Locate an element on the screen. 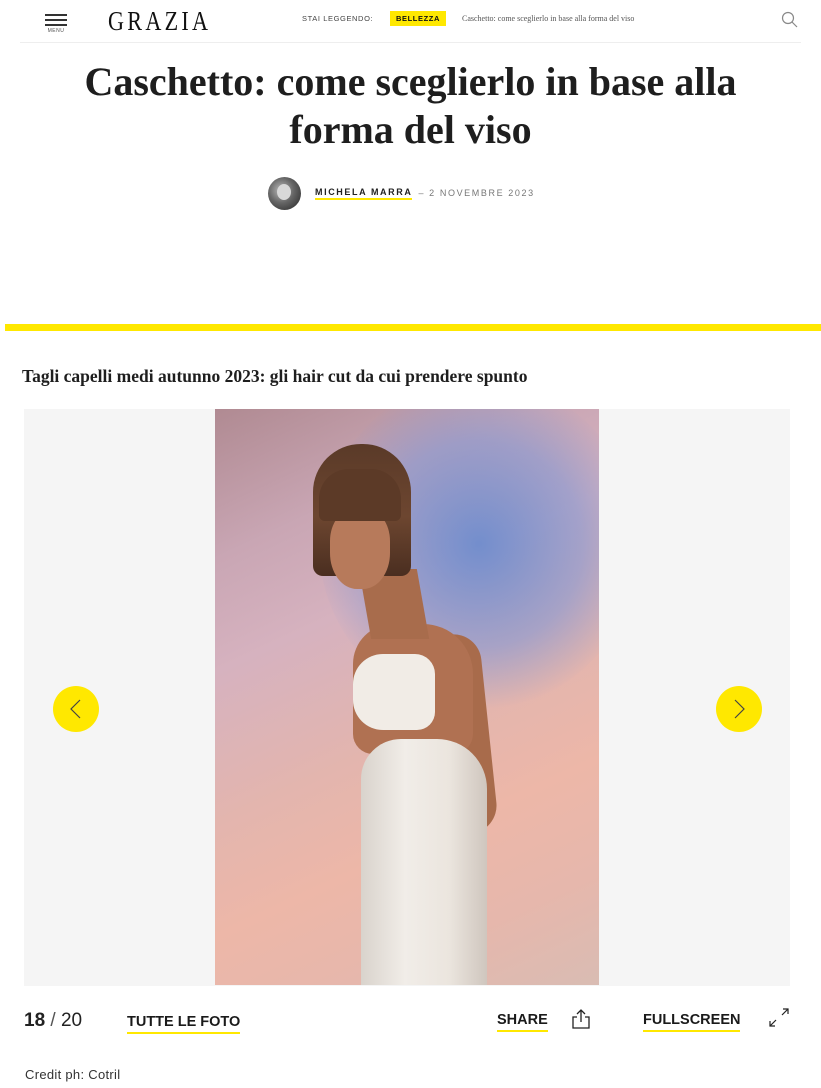 Image resolution: width=821 pixels, height=1088 pixels. category-badge: BELLEZZA is located at coordinates (418, 18).